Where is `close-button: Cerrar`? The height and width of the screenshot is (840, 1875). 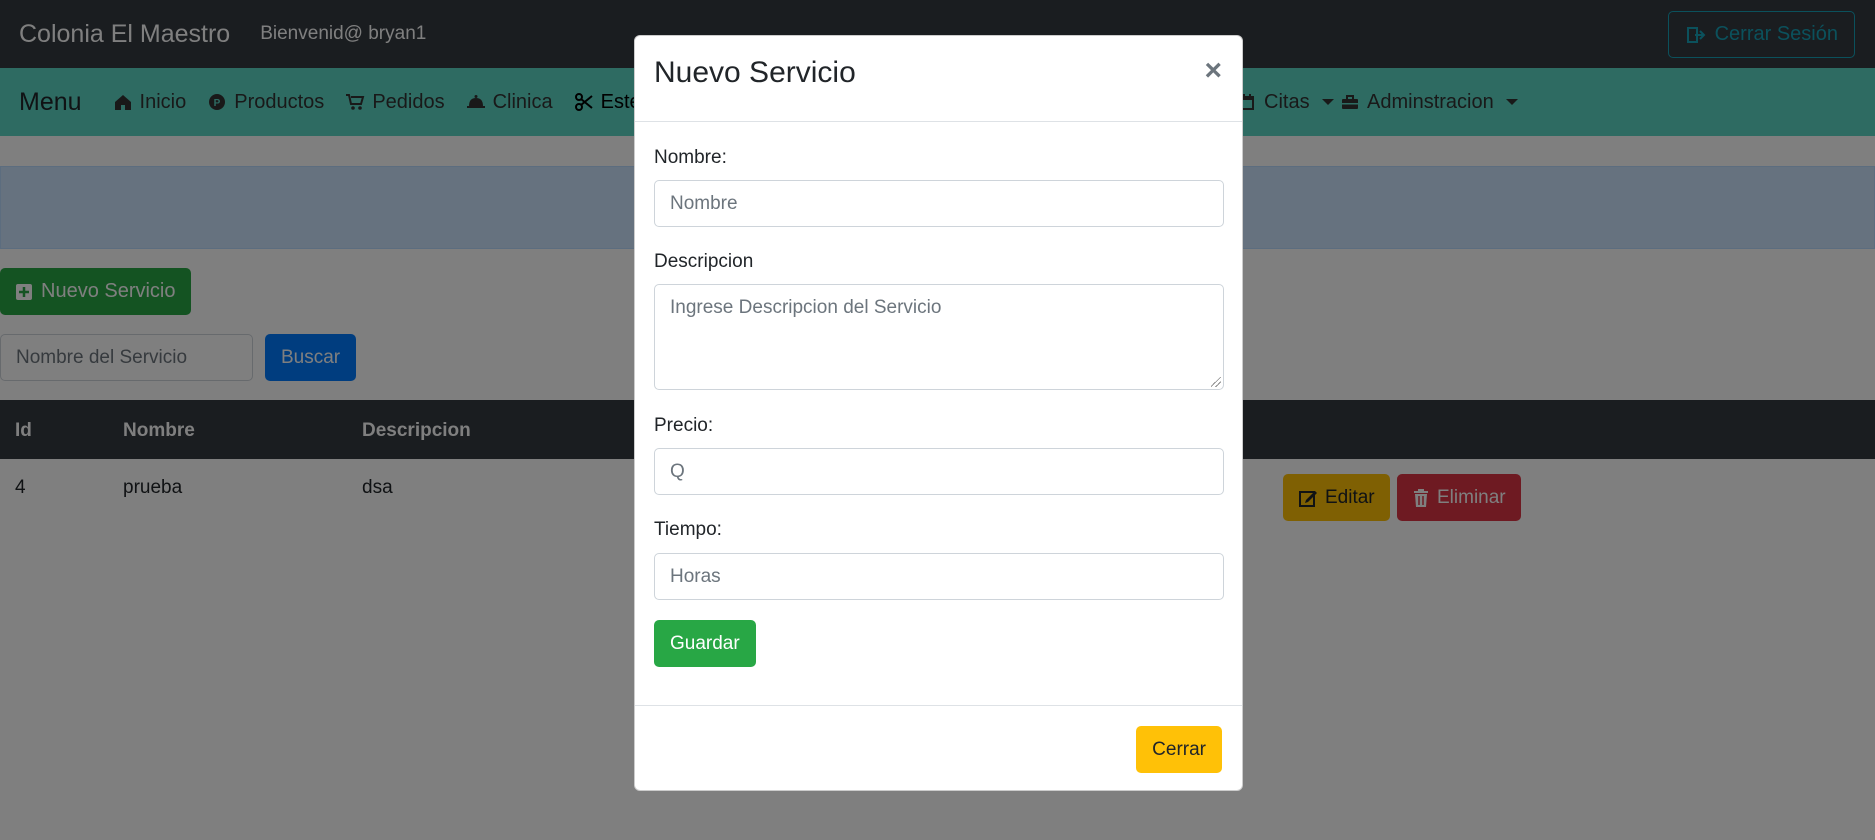 close-button: Cerrar is located at coordinates (1179, 749).